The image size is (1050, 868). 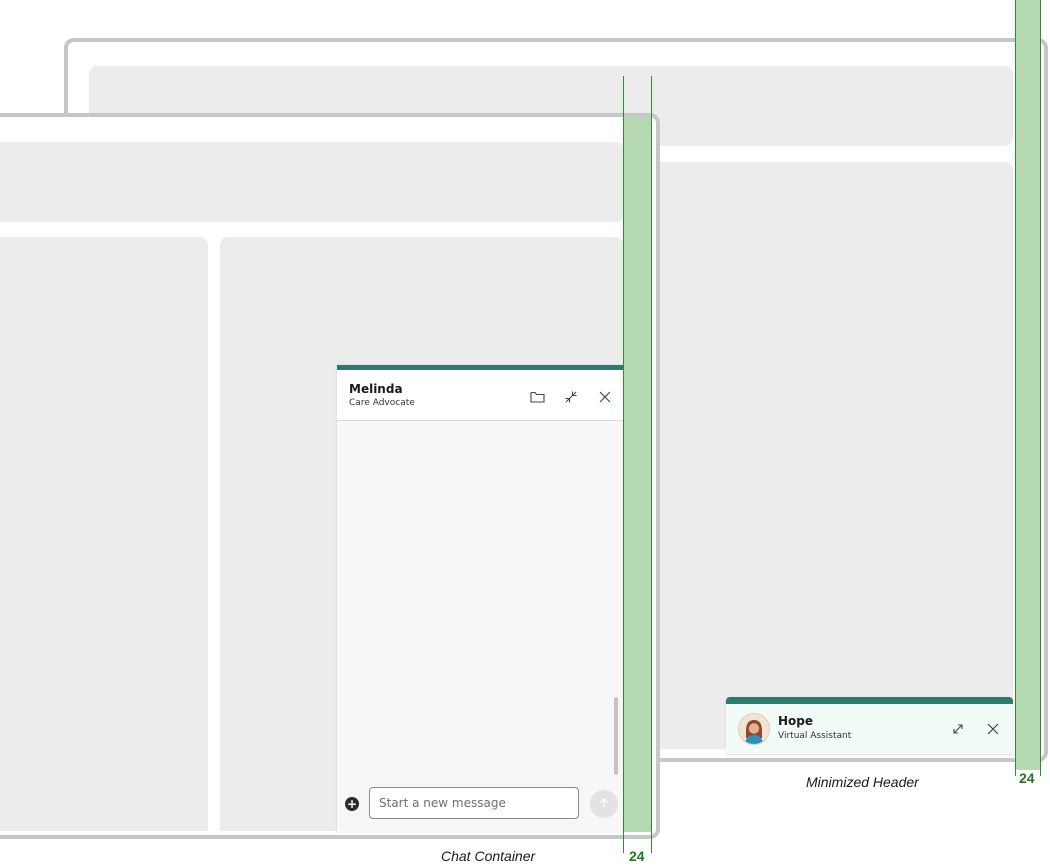 What do you see at coordinates (651, 464) in the screenshot?
I see `front-guide-line-right` at bounding box center [651, 464].